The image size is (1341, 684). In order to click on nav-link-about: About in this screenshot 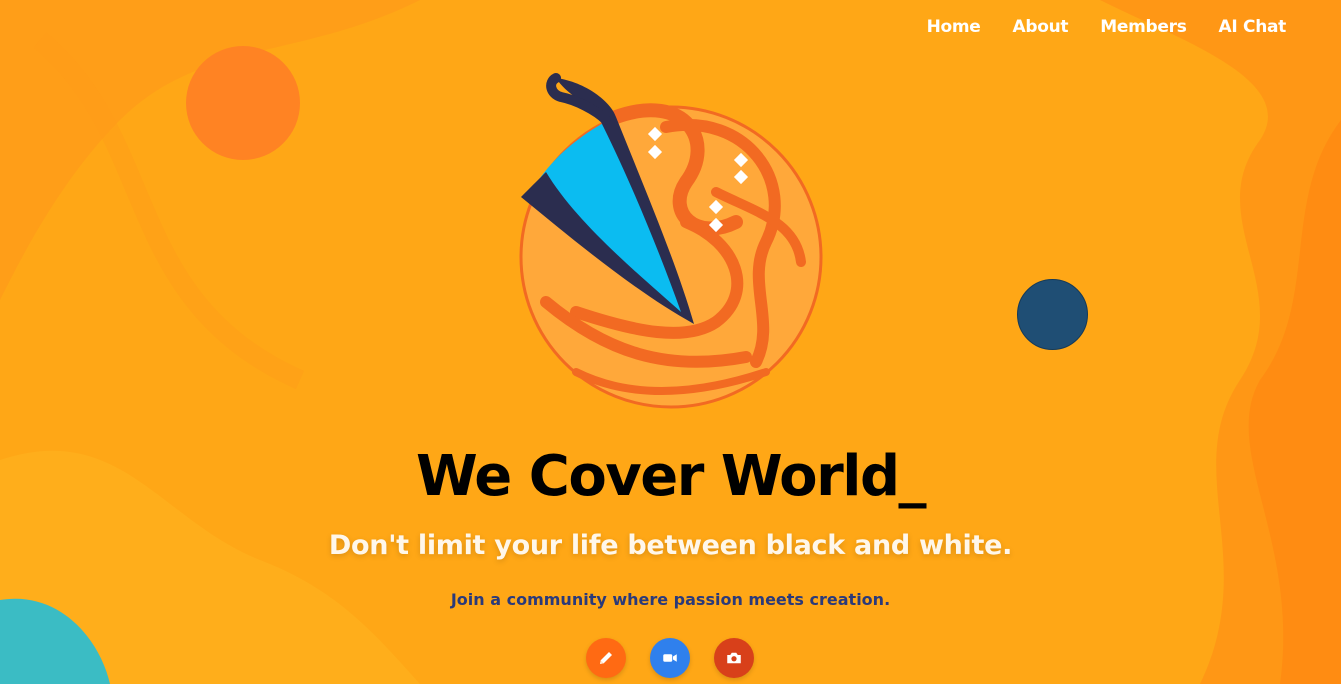, I will do `click(1041, 27)`.